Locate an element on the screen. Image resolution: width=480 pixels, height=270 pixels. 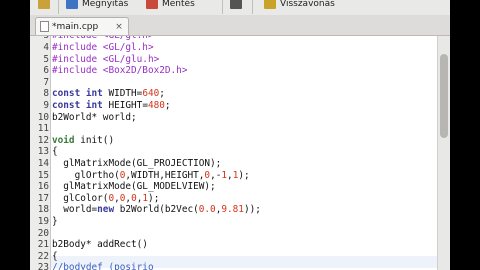
open-button-label: Megnyitás is located at coordinates (105, 4).